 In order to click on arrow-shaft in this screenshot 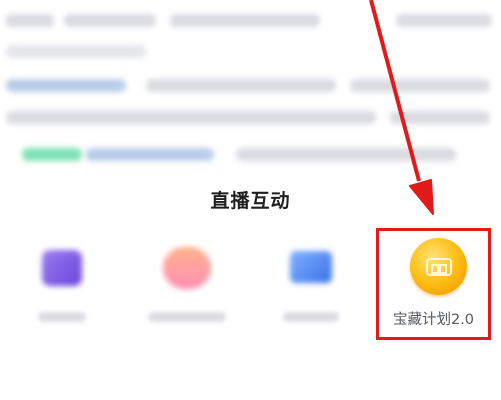, I will do `click(395, 91)`.